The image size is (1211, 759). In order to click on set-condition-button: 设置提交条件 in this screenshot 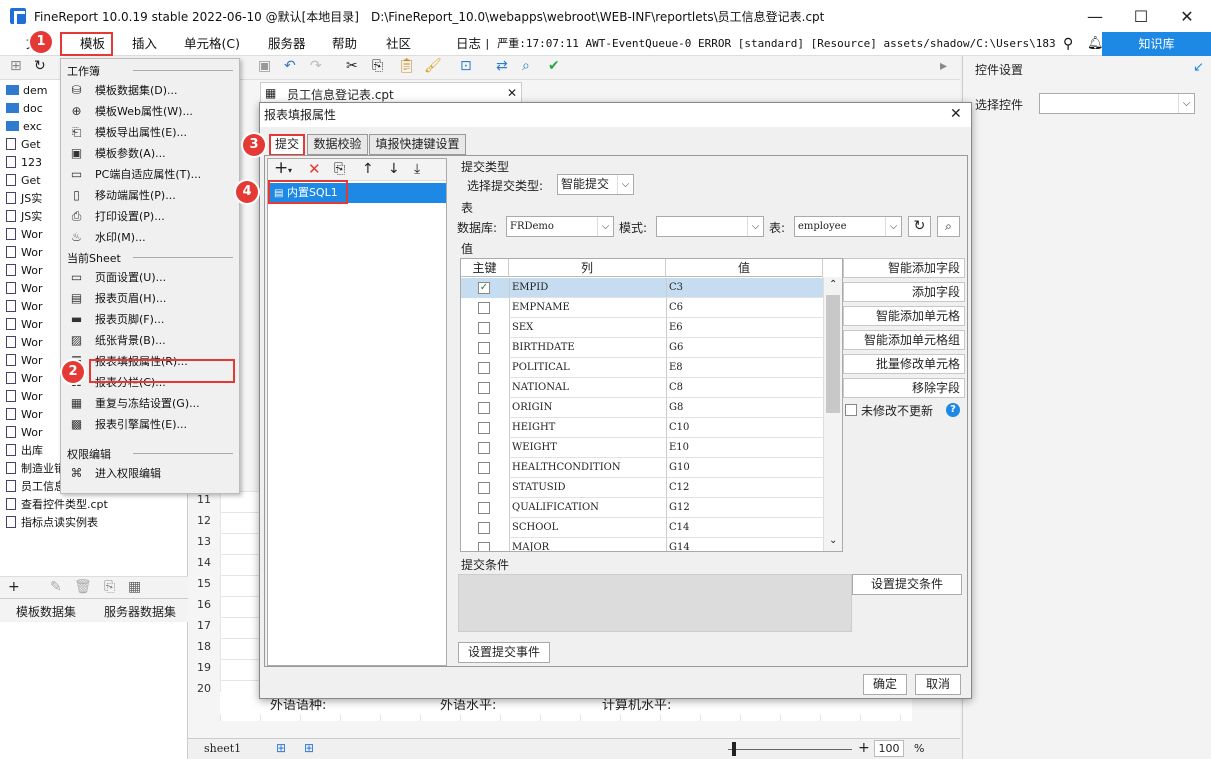, I will do `click(907, 584)`.